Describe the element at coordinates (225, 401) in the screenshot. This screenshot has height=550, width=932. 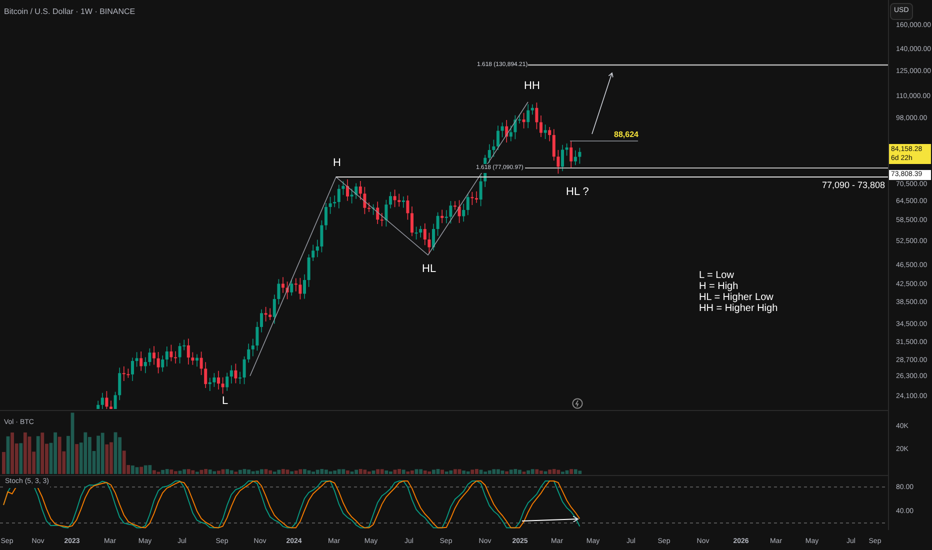
I see `pivot-label: L` at that location.